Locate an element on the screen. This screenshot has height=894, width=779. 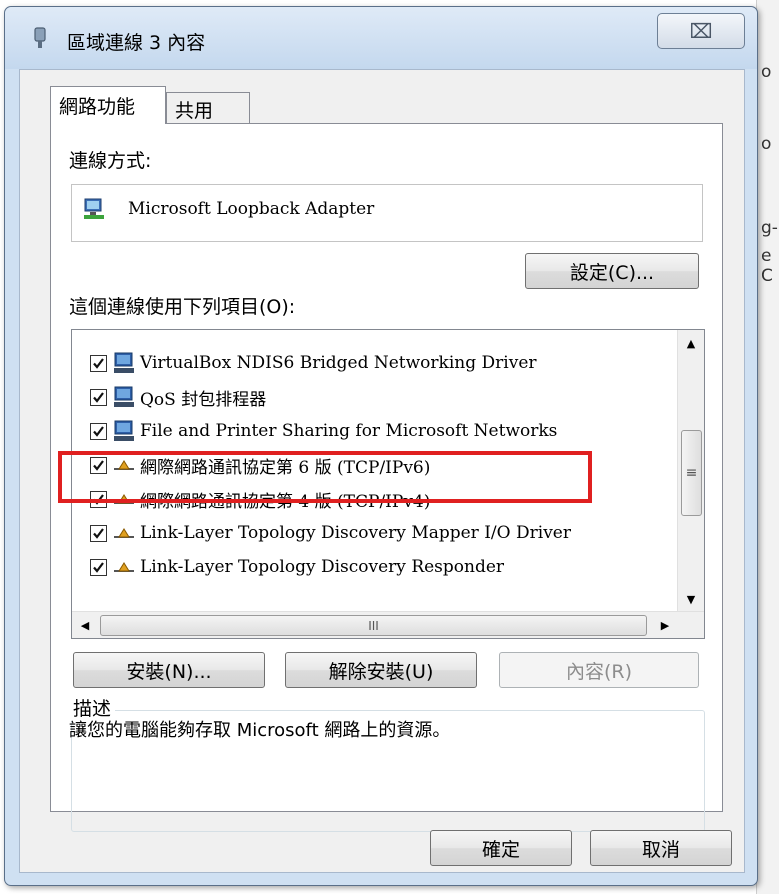
list-item: Link-Layer Topology Discovery Responder is located at coordinates (372, 567).